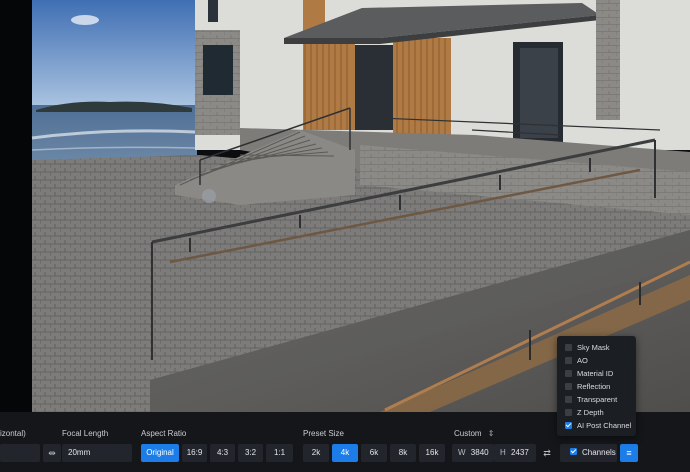  What do you see at coordinates (97, 453) in the screenshot?
I see `focal-length-input: 20mm` at bounding box center [97, 453].